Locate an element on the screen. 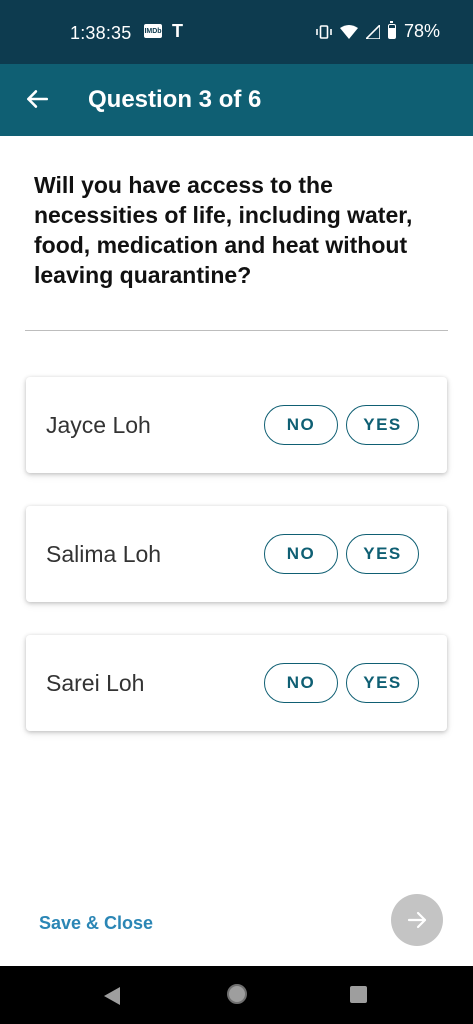 Image resolution: width=473 pixels, height=1024 pixels. next-button is located at coordinates (417, 920).